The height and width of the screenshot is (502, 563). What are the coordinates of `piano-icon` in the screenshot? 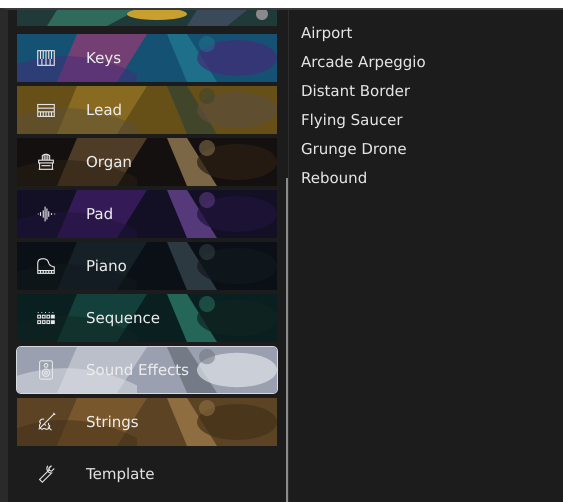 It's located at (46, 266).